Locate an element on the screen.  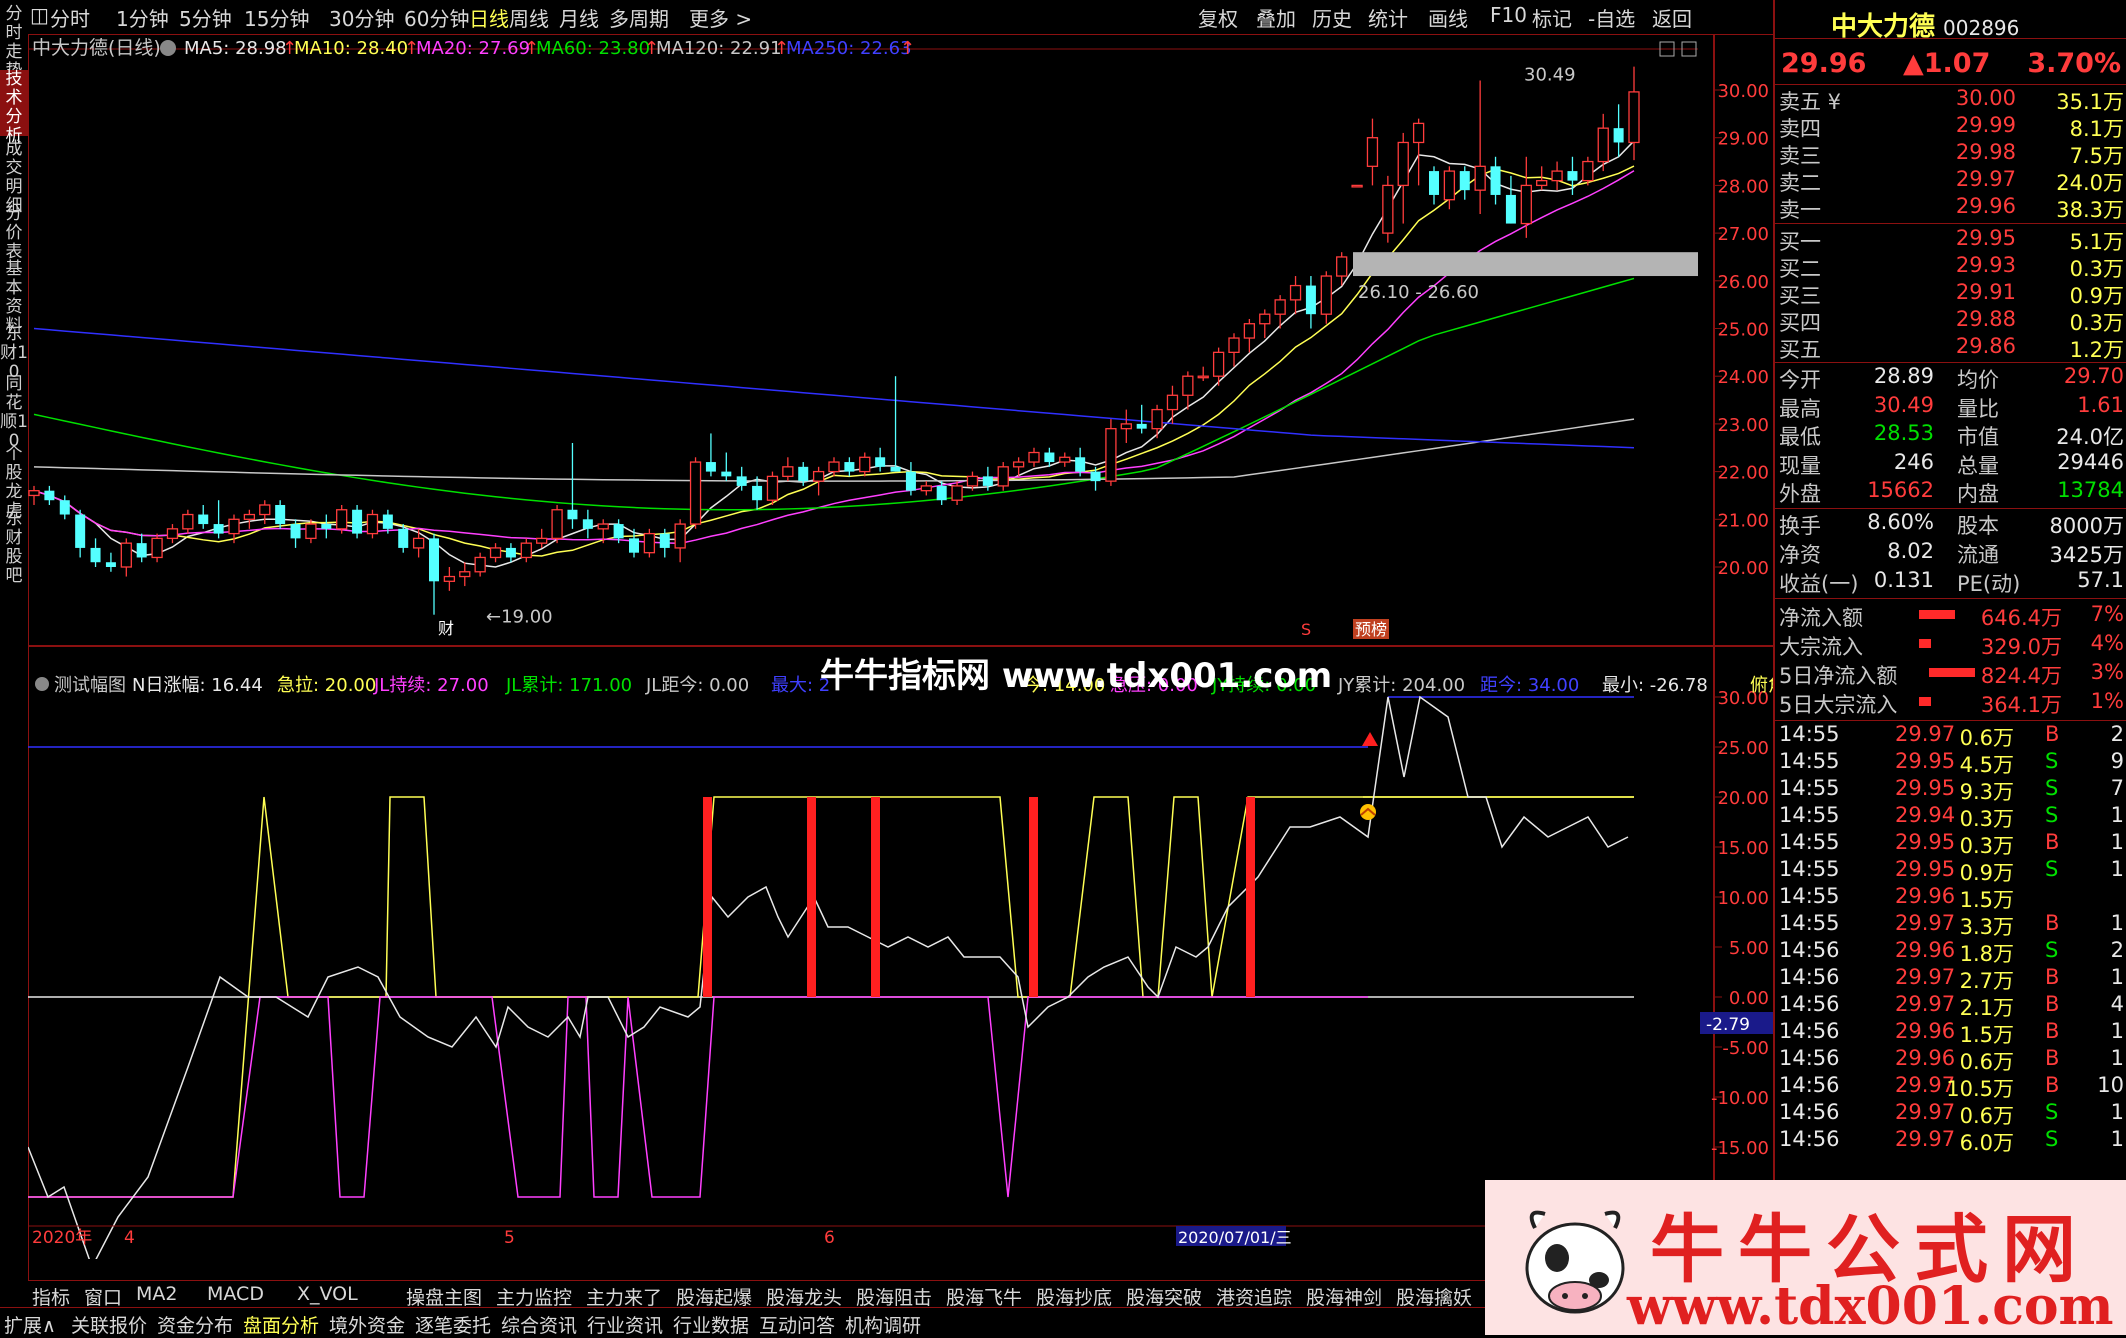
indicator-tab-11: 股海飞牛 is located at coordinates (984, 1296).